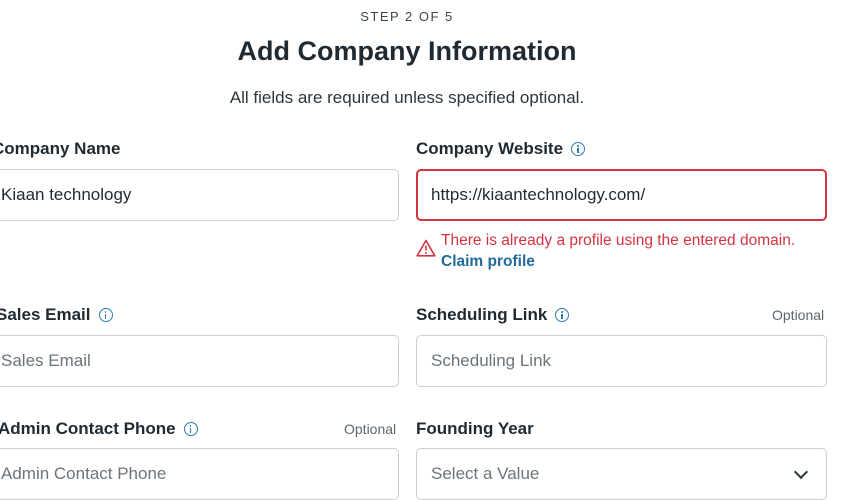 This screenshot has width=866, height=500. Describe the element at coordinates (407, 51) in the screenshot. I see `page-title: Add Company Information` at that location.